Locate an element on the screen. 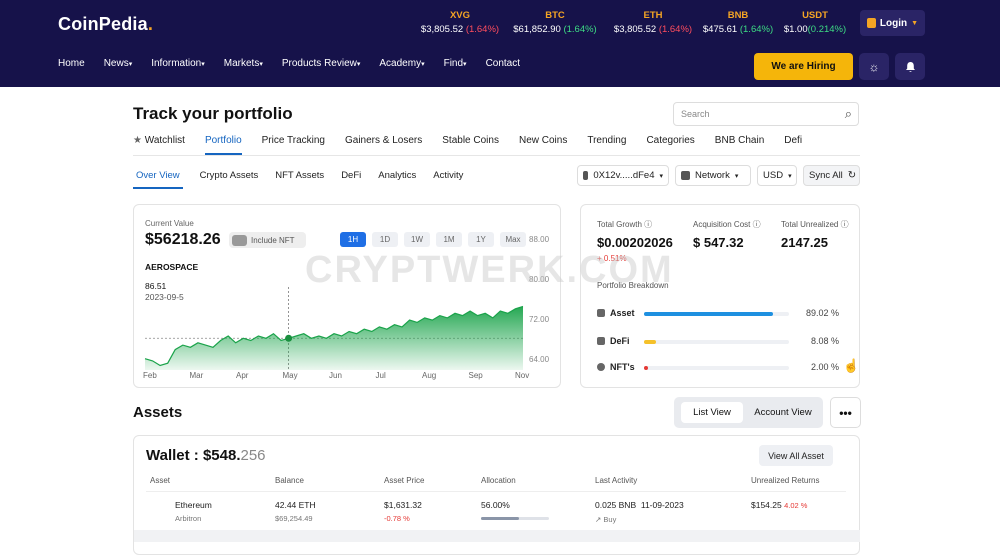 The width and height of the screenshot is (1000, 555). allocation-bar is located at coordinates (515, 518).